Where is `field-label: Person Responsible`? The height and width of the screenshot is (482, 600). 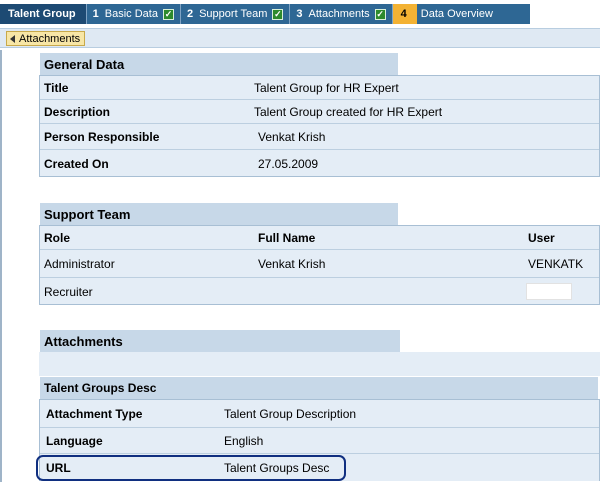 field-label: Person Responsible is located at coordinates (102, 136).